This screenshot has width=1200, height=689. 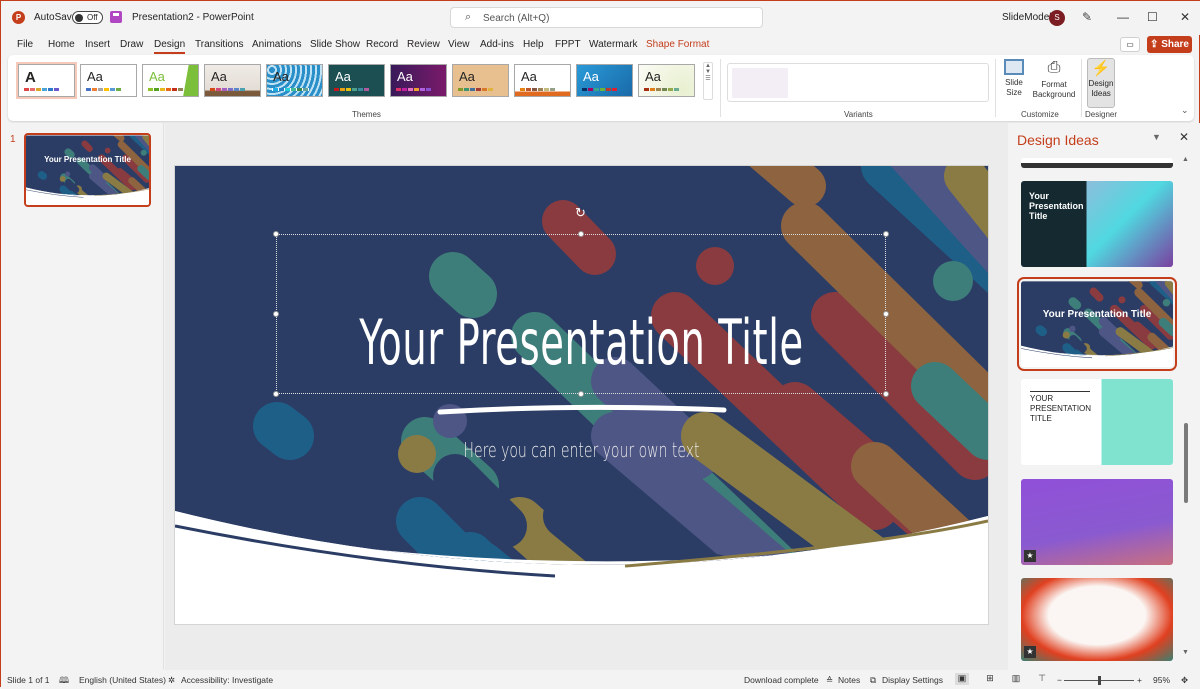 I want to click on zoom-out-button: −, so click(x=1059, y=680).